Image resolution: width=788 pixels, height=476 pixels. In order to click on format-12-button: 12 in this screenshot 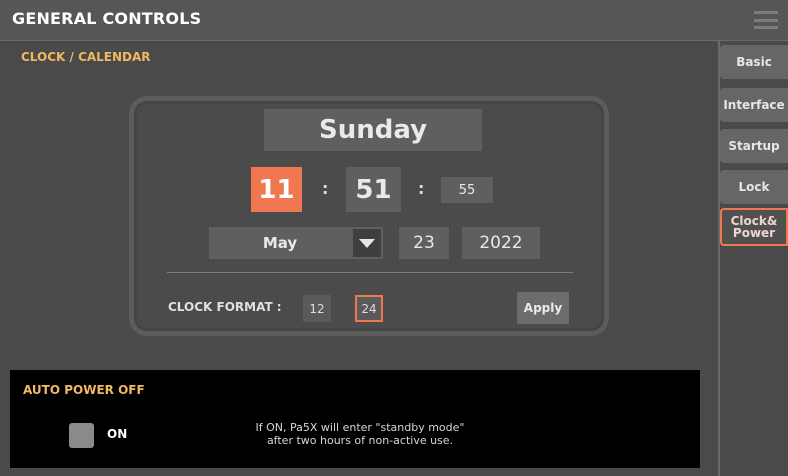, I will do `click(317, 308)`.